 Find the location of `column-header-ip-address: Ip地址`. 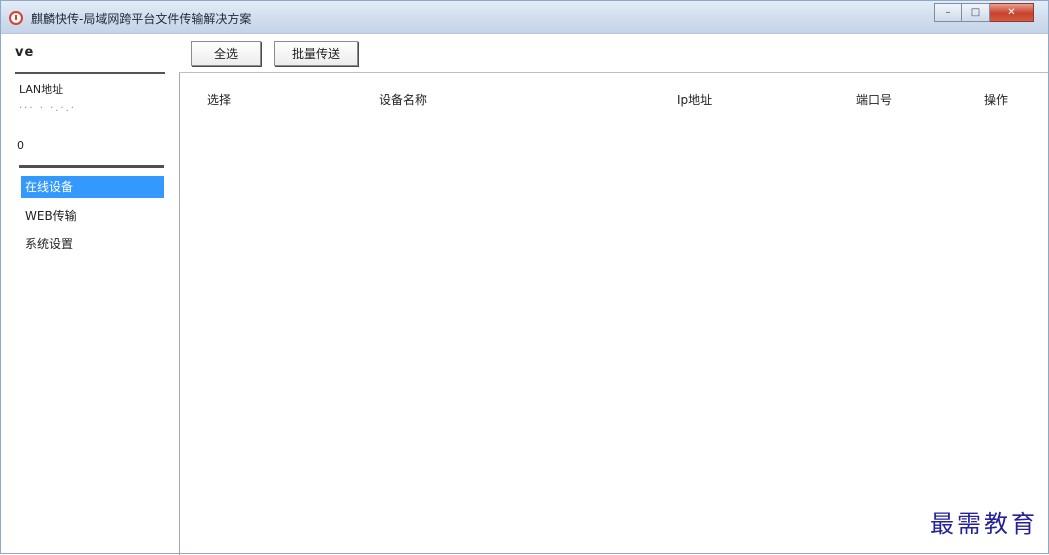

column-header-ip-address: Ip地址 is located at coordinates (694, 99).